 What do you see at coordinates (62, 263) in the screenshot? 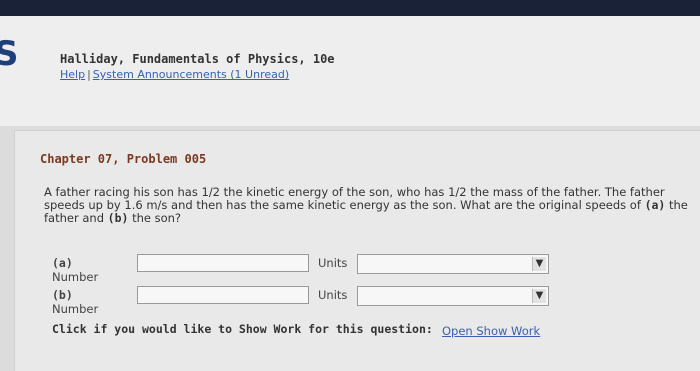
I see `answer-a-marker: (a)` at bounding box center [62, 263].